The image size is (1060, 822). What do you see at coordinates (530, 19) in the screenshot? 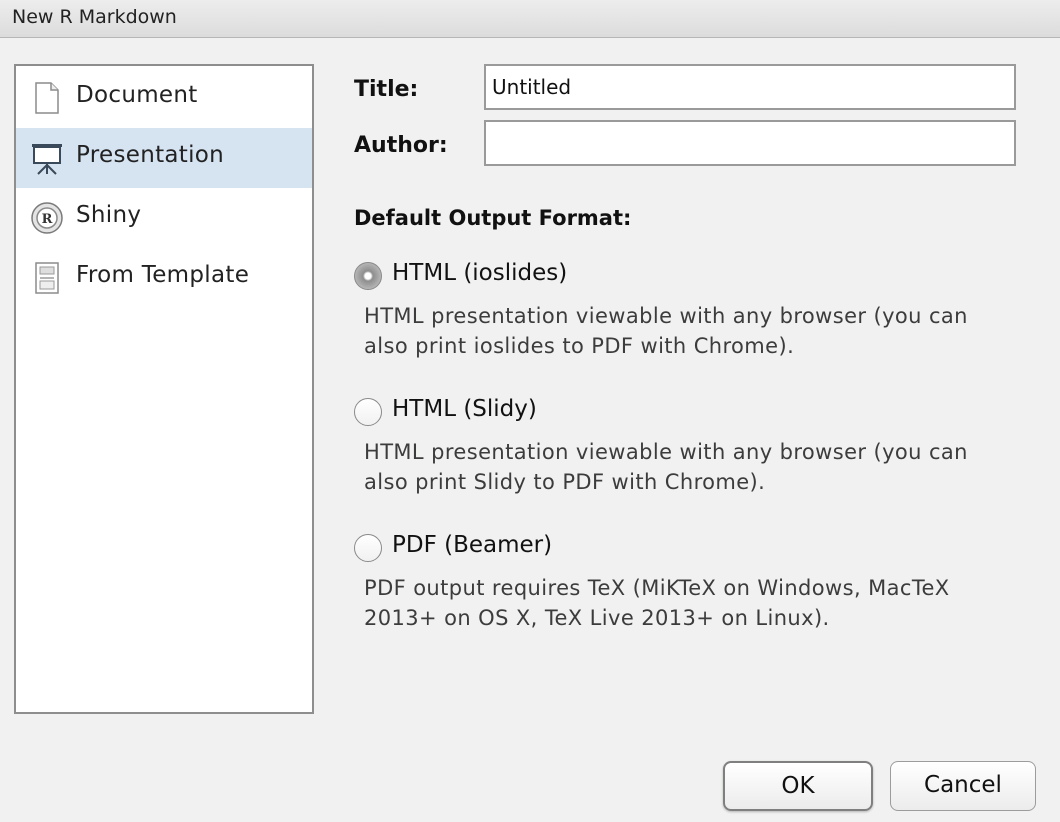
I see `dialog-titlebar: New R Markdown` at bounding box center [530, 19].